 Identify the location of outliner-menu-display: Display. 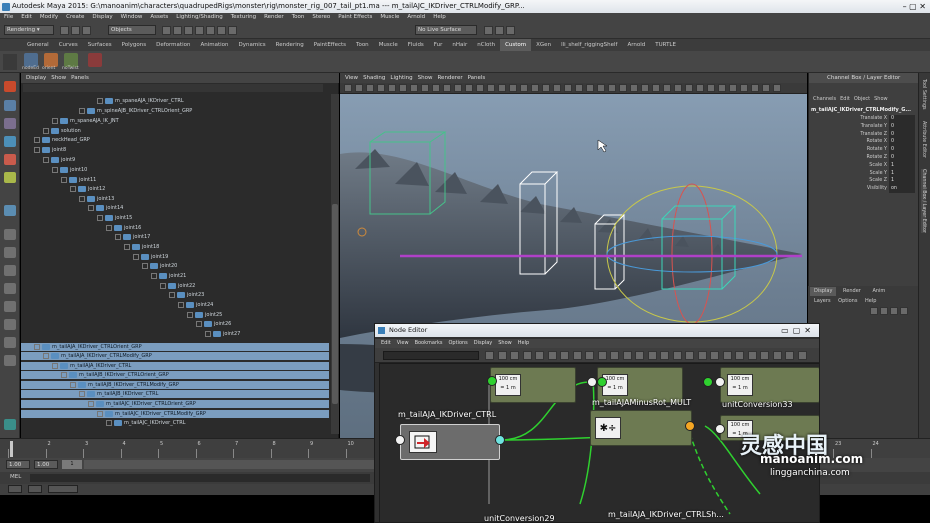
(36, 78).